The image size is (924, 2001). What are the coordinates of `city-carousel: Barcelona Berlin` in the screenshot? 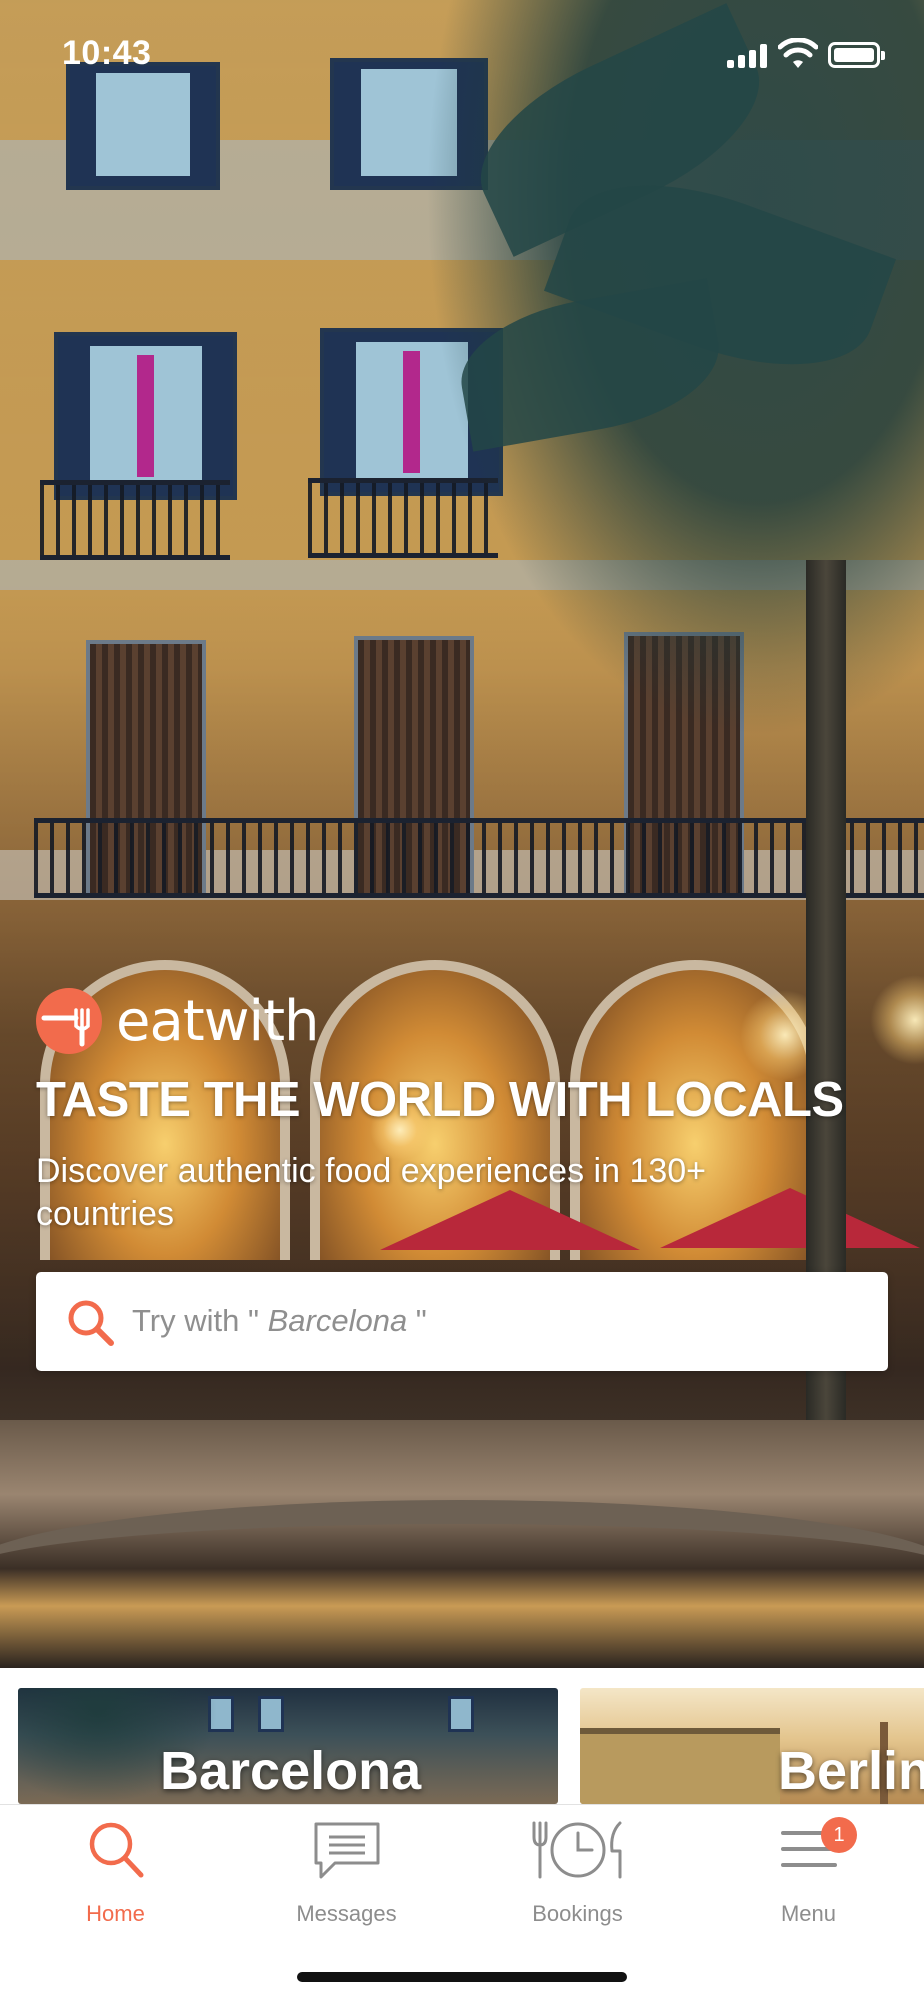 It's located at (462, 1736).